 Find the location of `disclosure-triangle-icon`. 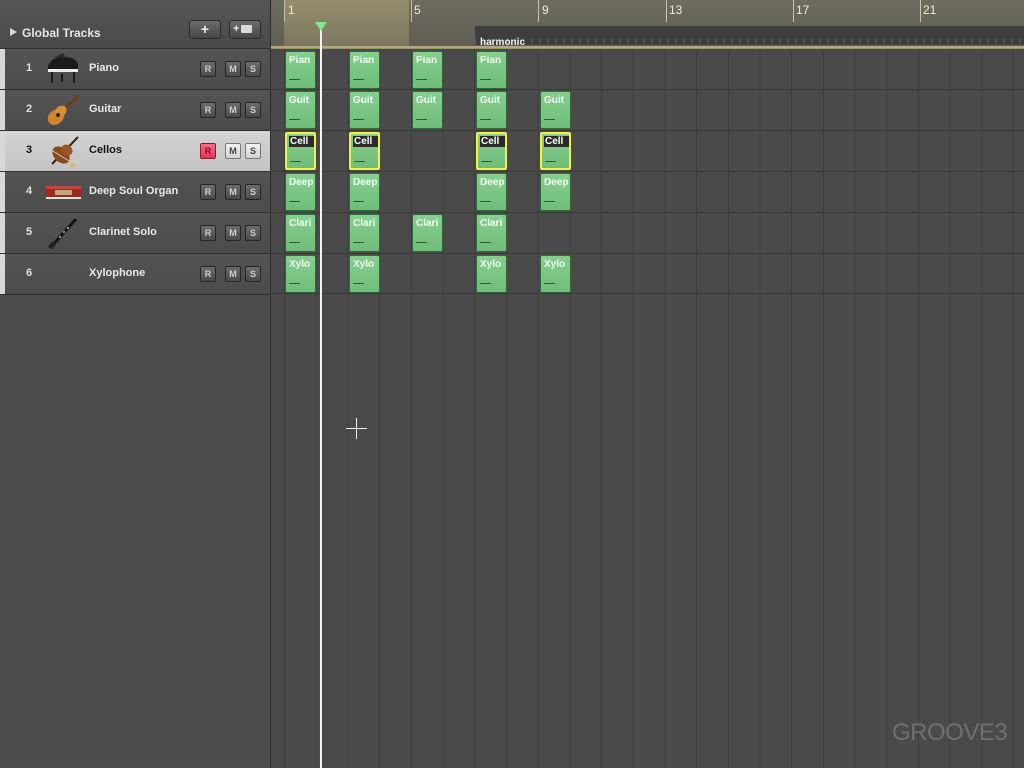

disclosure-triangle-icon is located at coordinates (13, 32).